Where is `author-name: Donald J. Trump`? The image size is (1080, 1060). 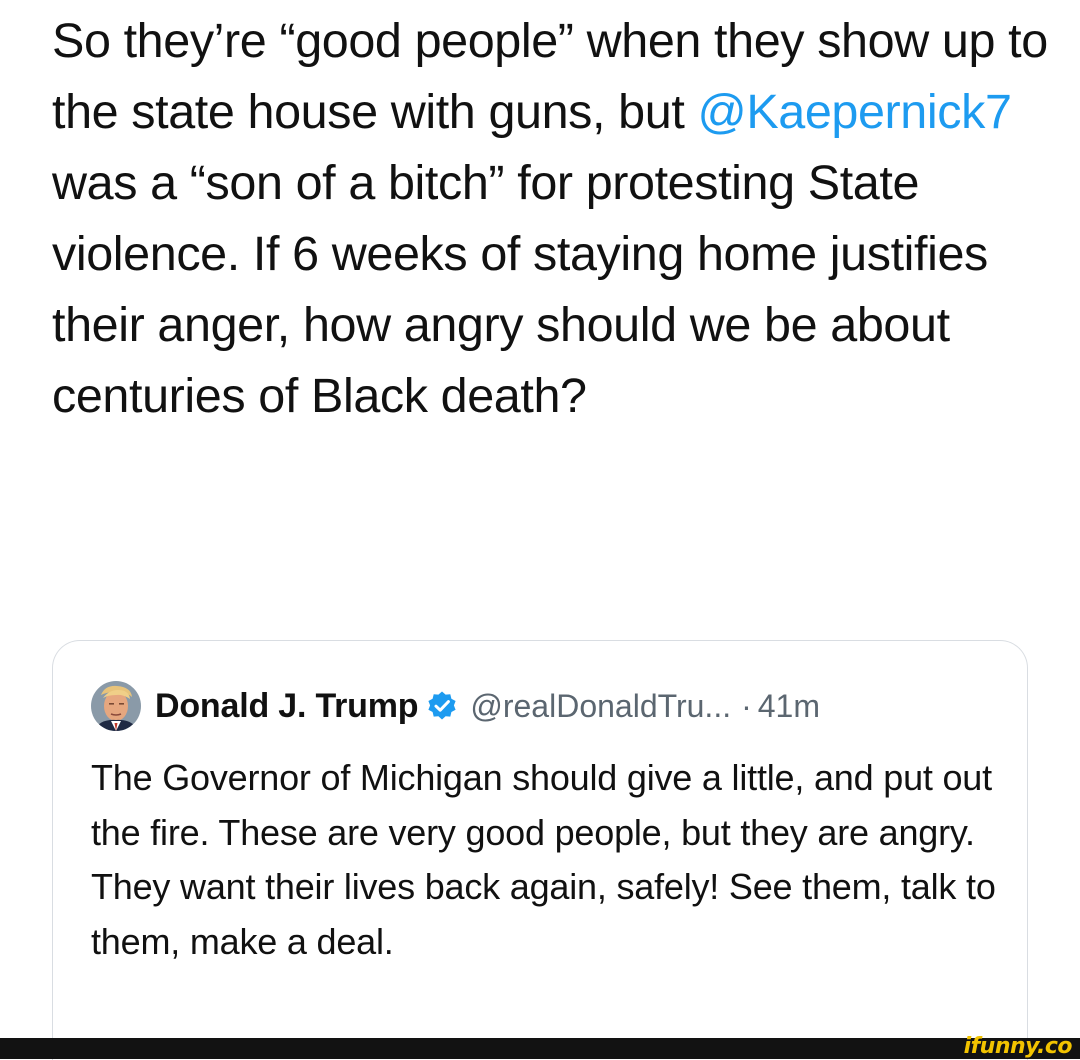
author-name: Donald J. Trump is located at coordinates (287, 706).